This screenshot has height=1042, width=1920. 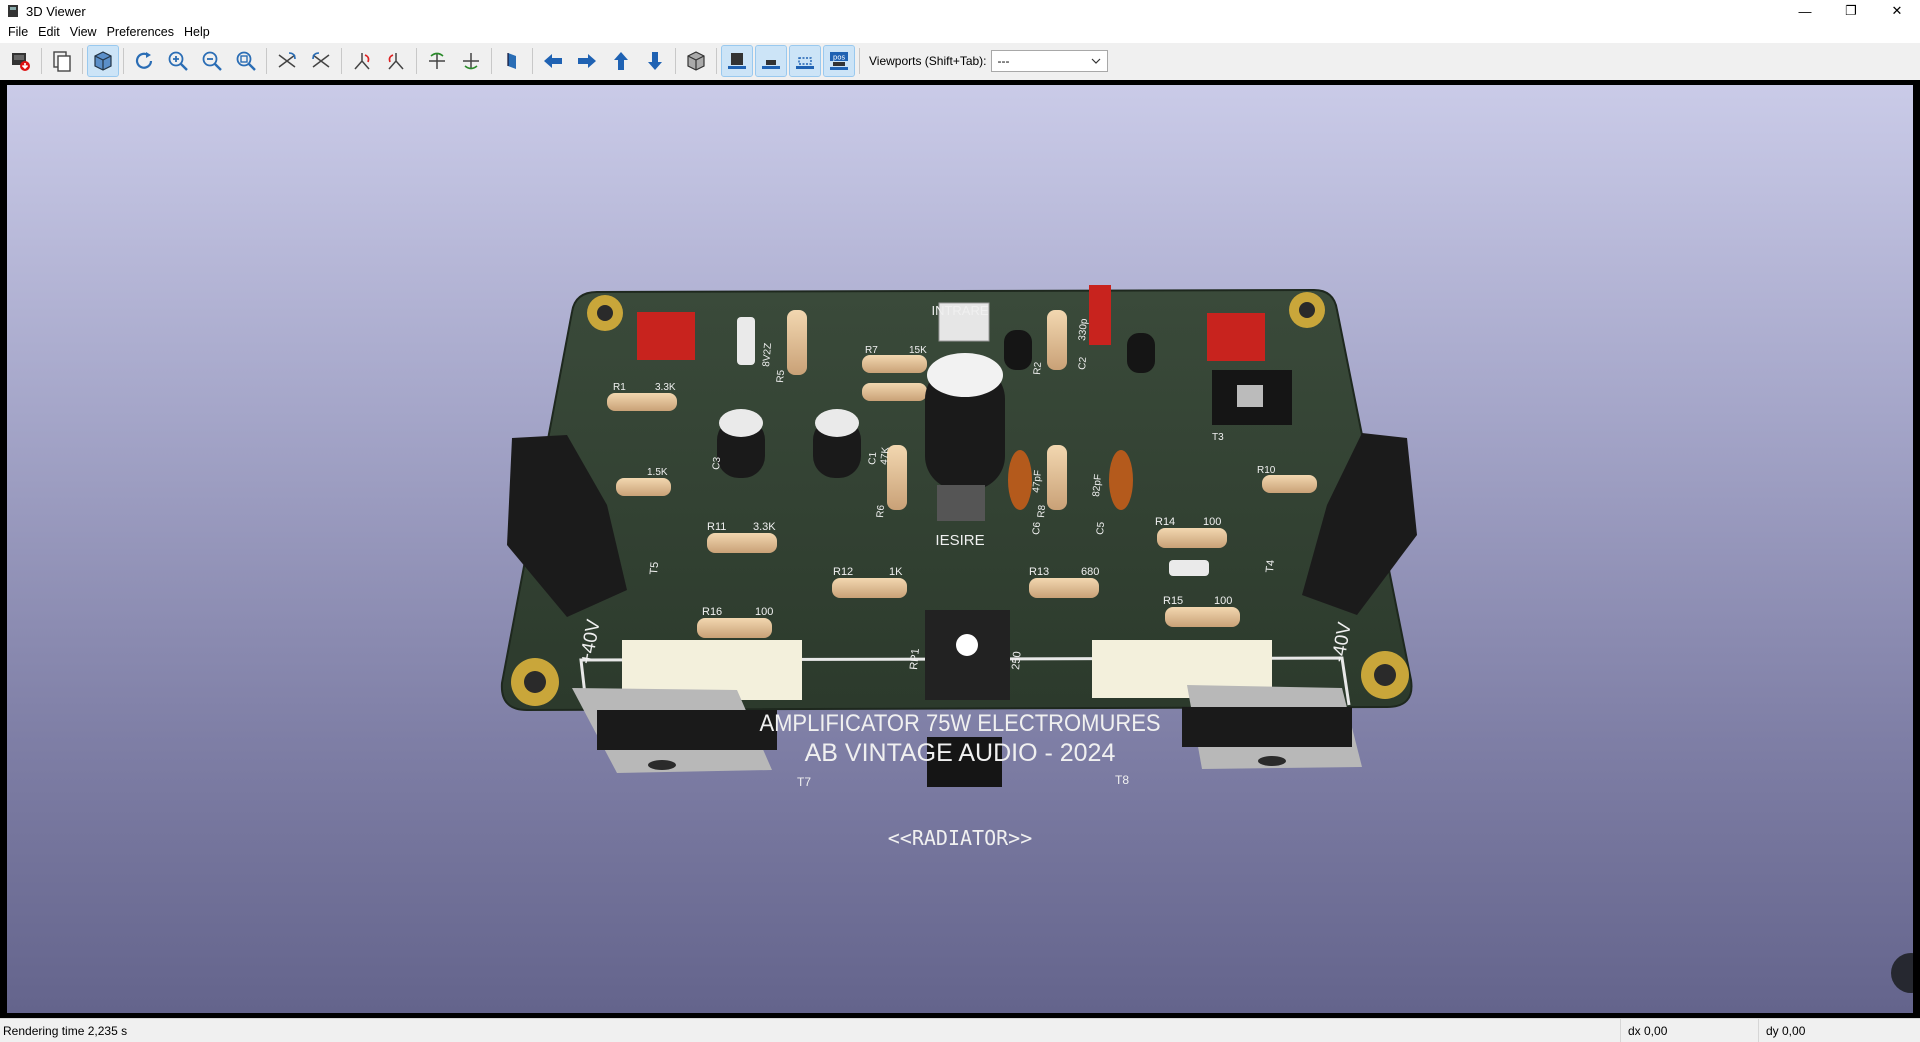 What do you see at coordinates (62, 61) in the screenshot?
I see `copy-to-clipboard-button` at bounding box center [62, 61].